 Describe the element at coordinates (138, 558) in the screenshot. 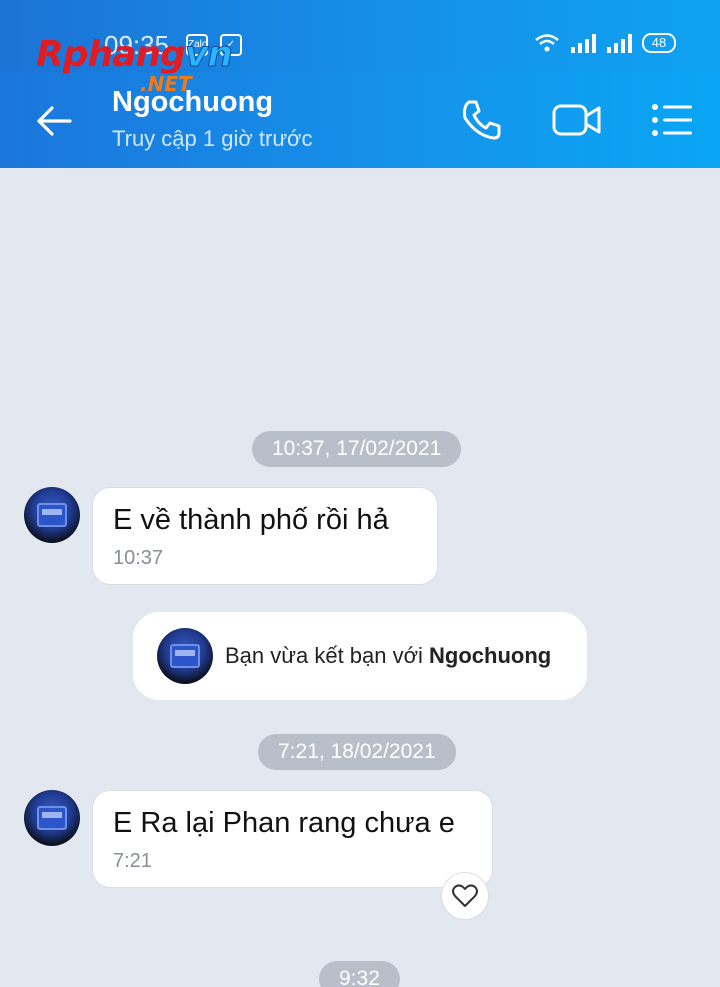

I see `message-time: 10:37` at that location.